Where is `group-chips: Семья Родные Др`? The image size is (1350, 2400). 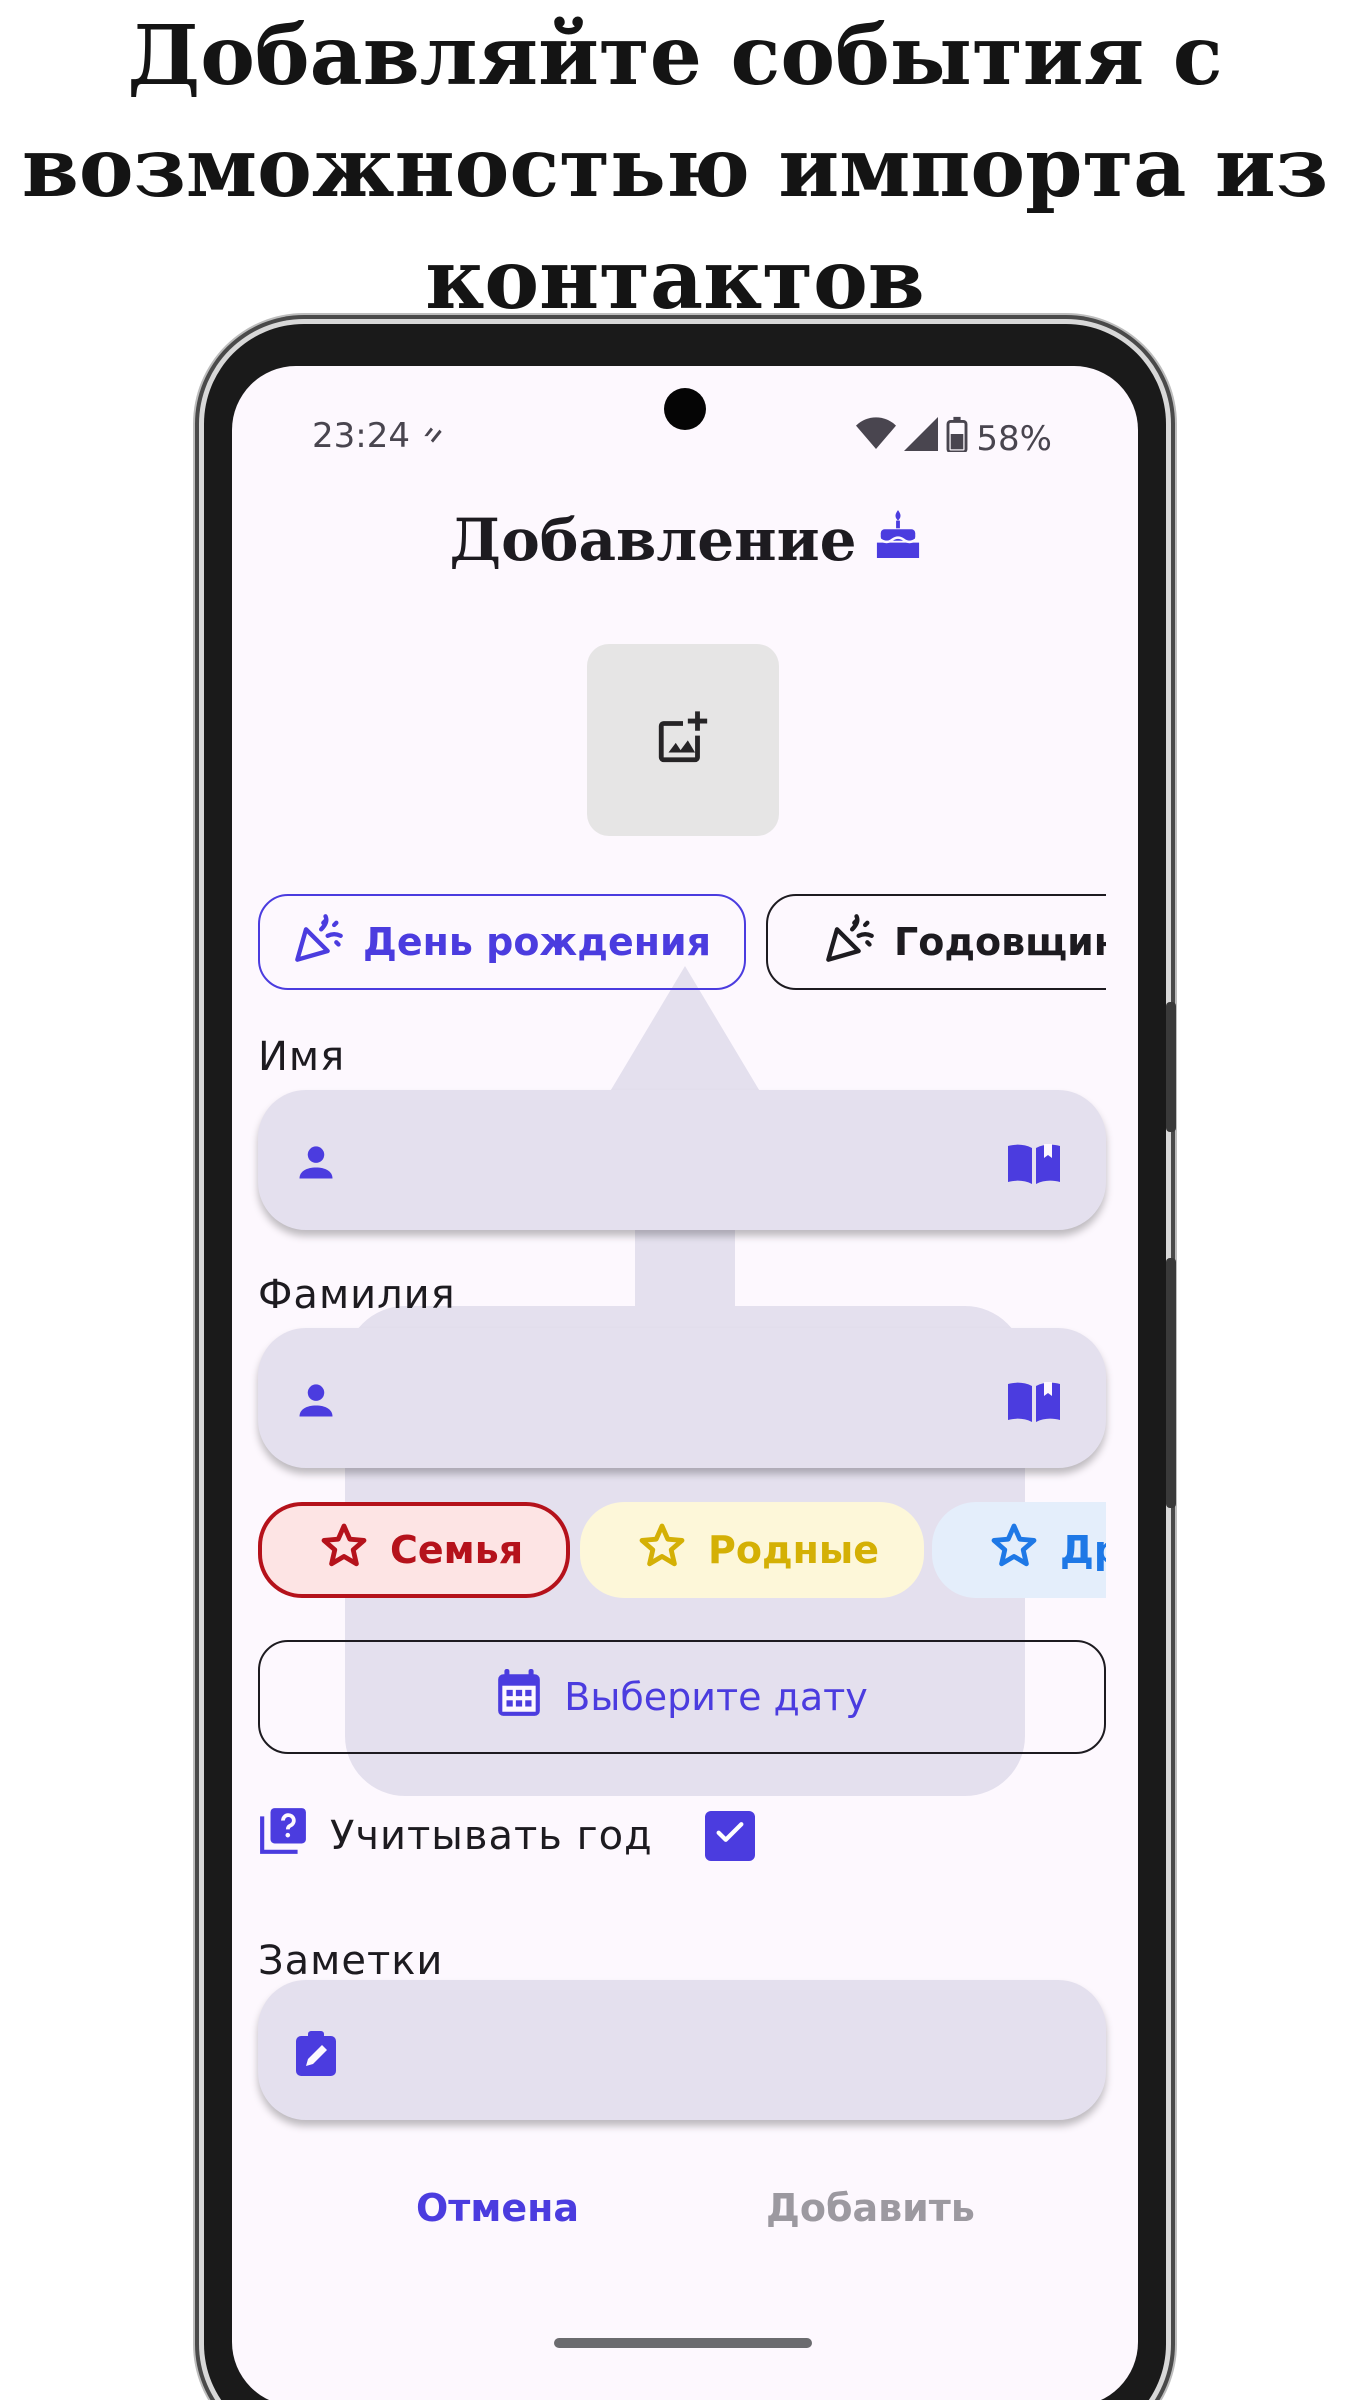
group-chips: Семья Родные Др is located at coordinates (682, 1551).